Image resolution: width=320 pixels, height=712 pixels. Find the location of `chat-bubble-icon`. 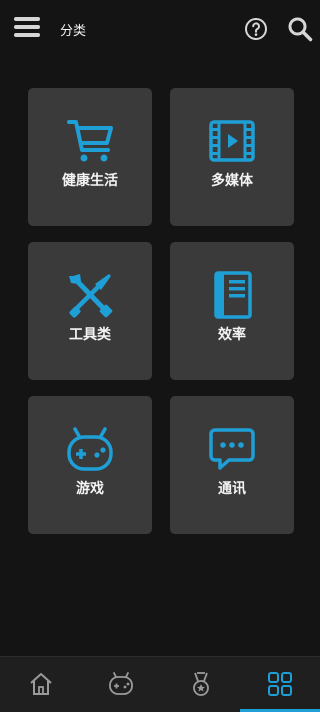

chat-bubble-icon is located at coordinates (232, 449).